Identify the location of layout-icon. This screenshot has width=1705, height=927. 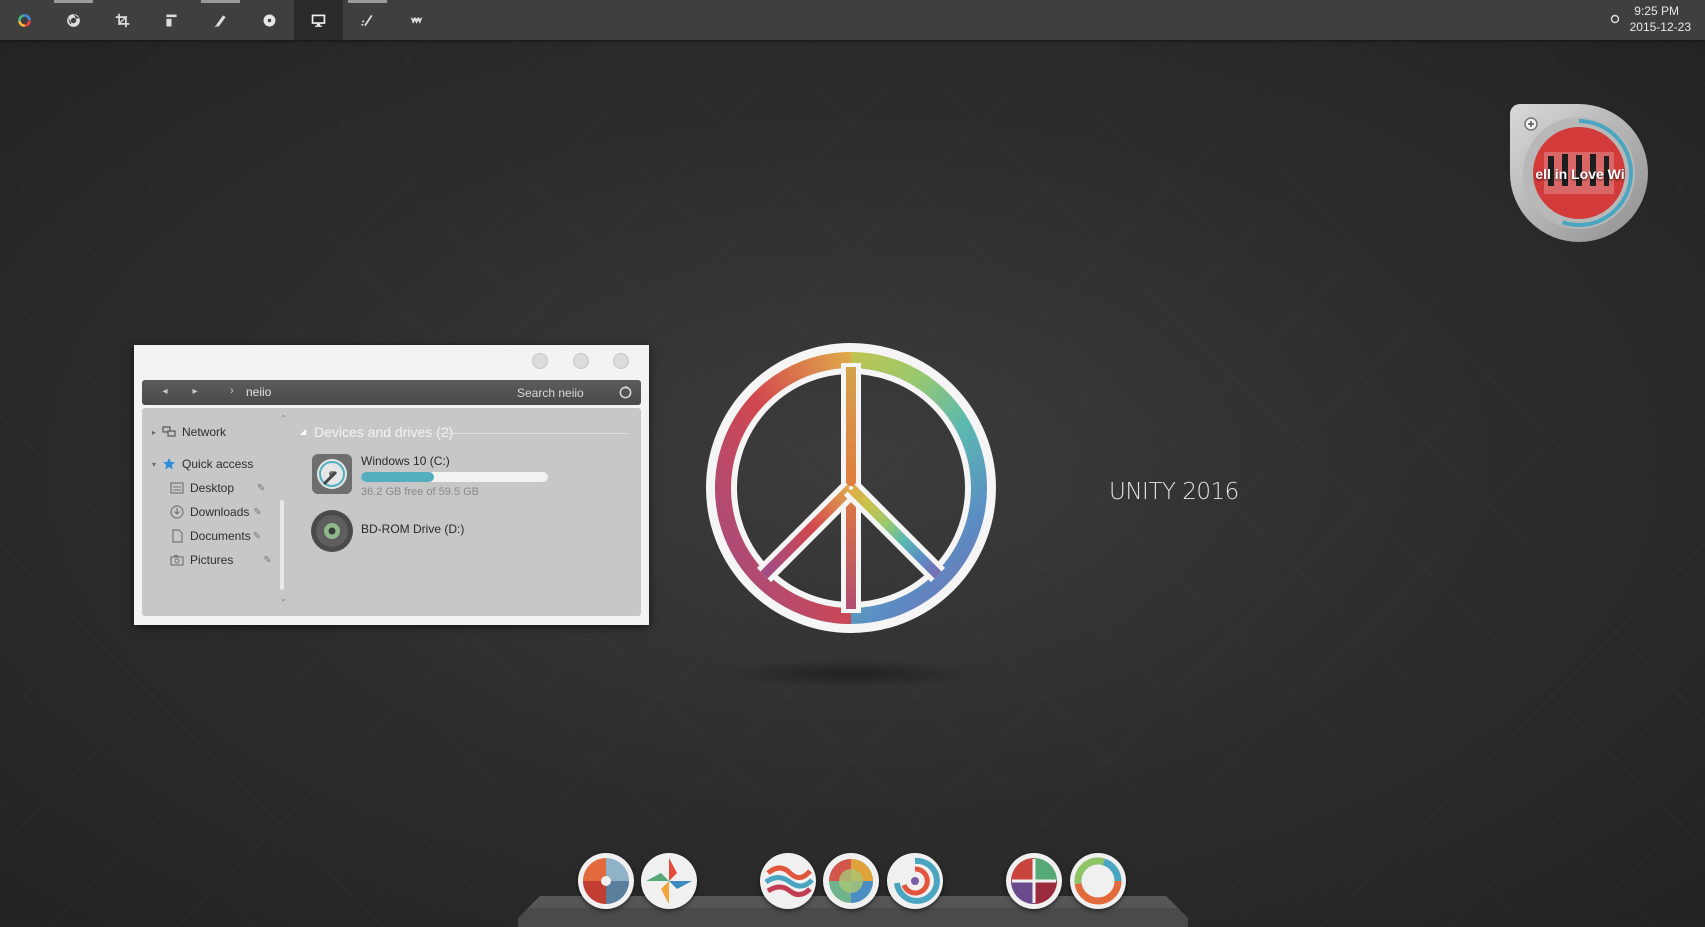
(171, 20).